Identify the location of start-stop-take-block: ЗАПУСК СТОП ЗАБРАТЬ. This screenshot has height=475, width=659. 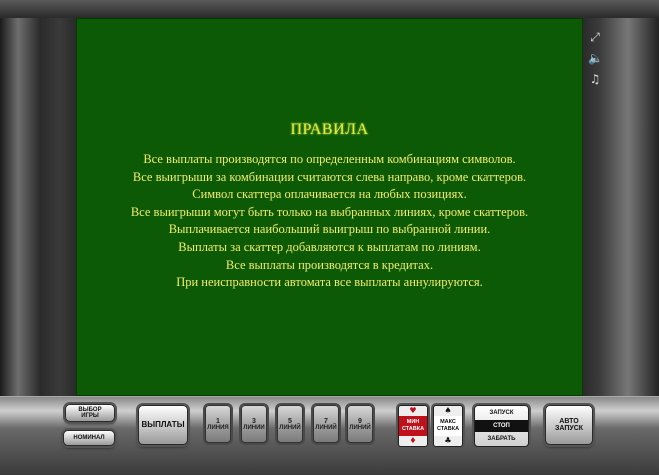
(501, 426).